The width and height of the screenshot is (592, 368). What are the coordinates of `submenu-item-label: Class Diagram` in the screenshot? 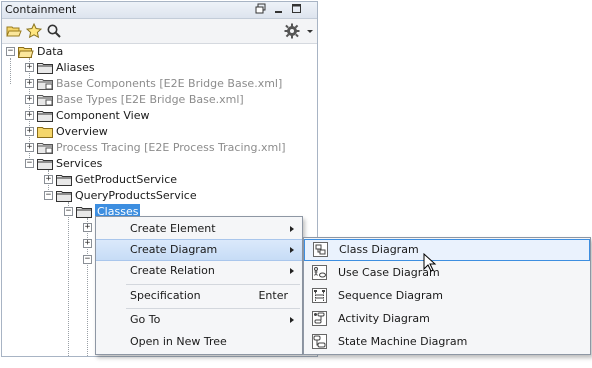 It's located at (379, 249).